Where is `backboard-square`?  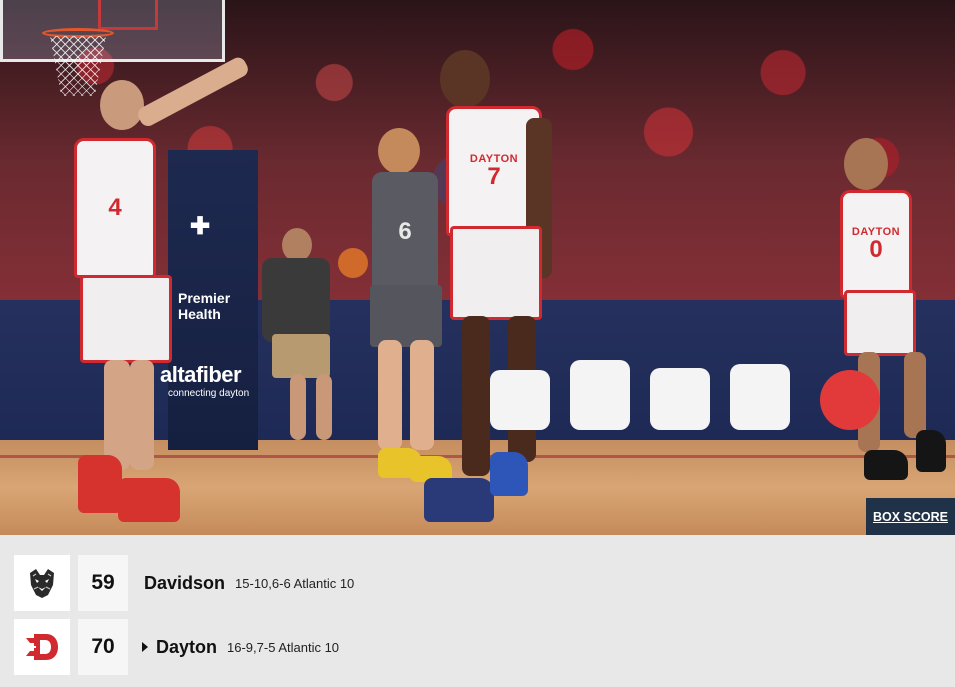 backboard-square is located at coordinates (128, 15).